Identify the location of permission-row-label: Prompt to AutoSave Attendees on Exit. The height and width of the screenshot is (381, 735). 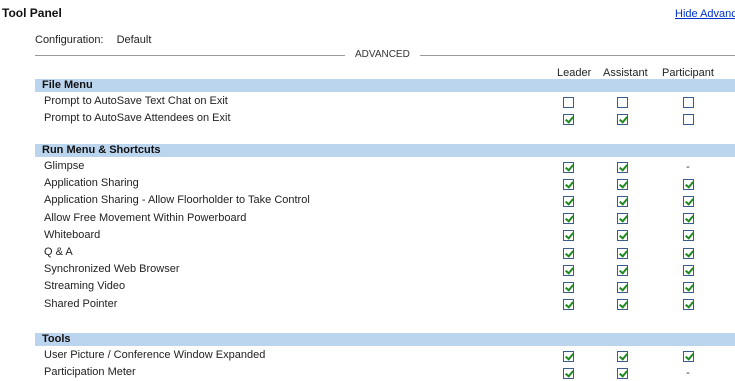
(137, 118).